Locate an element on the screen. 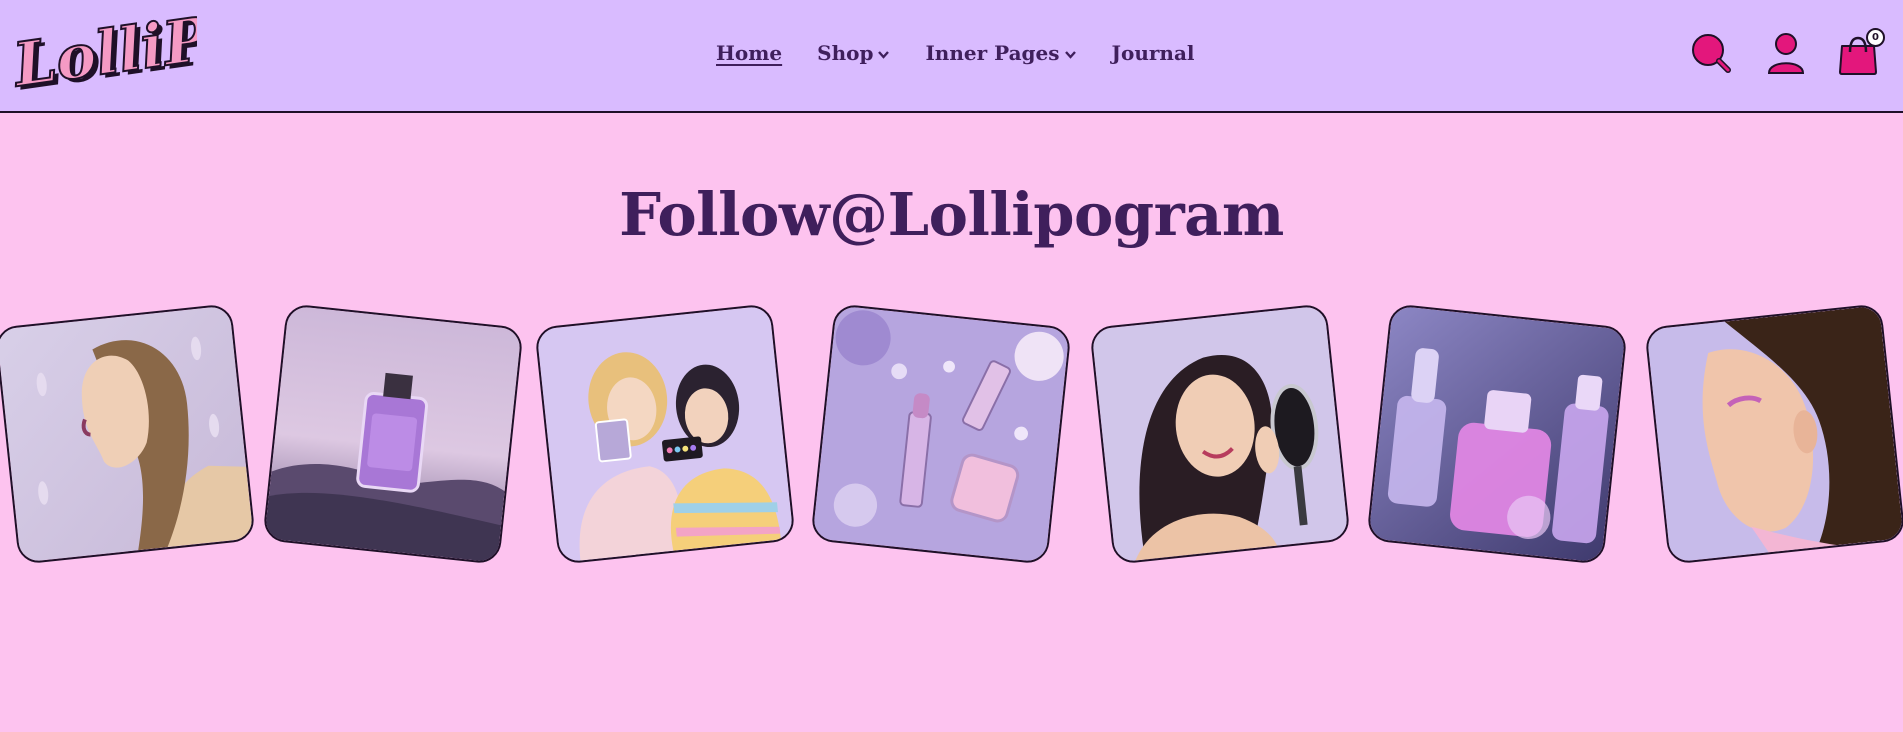 The height and width of the screenshot is (732, 1903). friends-makeup-image is located at coordinates (665, 434).